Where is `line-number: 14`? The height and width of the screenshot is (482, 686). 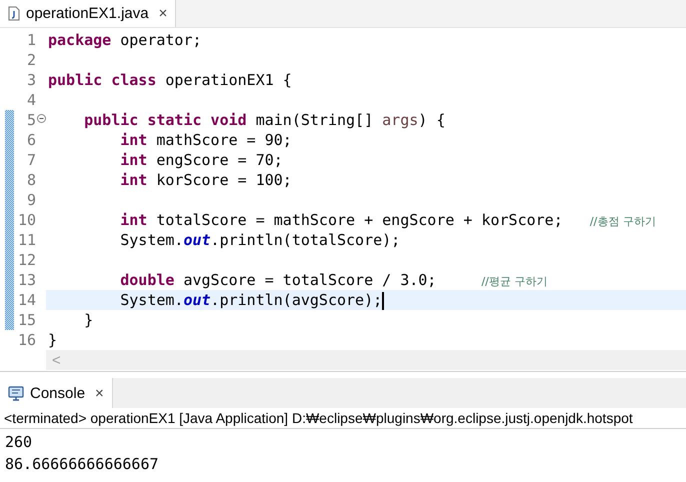
line-number: 14 is located at coordinates (27, 300).